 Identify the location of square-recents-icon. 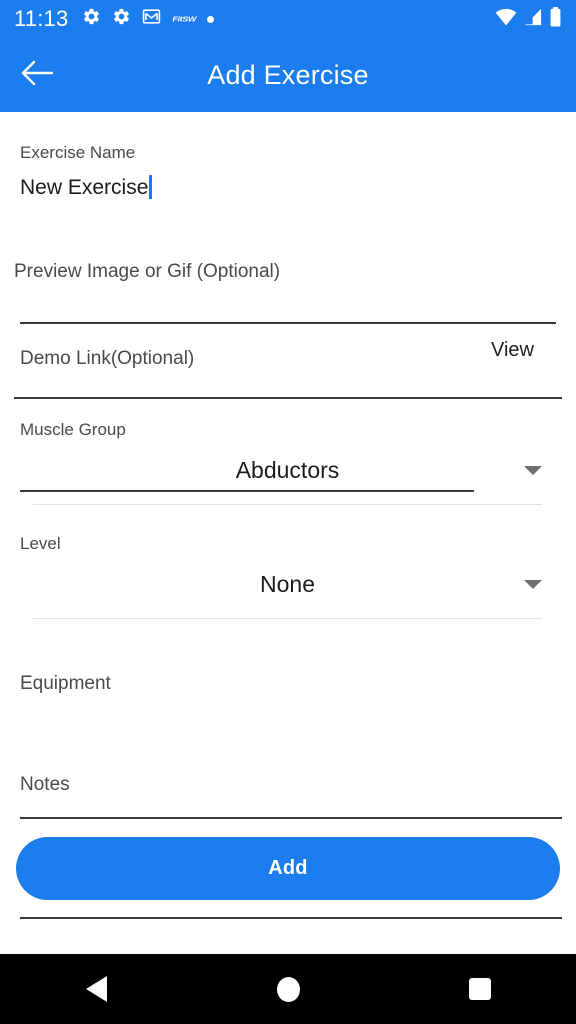
(480, 989).